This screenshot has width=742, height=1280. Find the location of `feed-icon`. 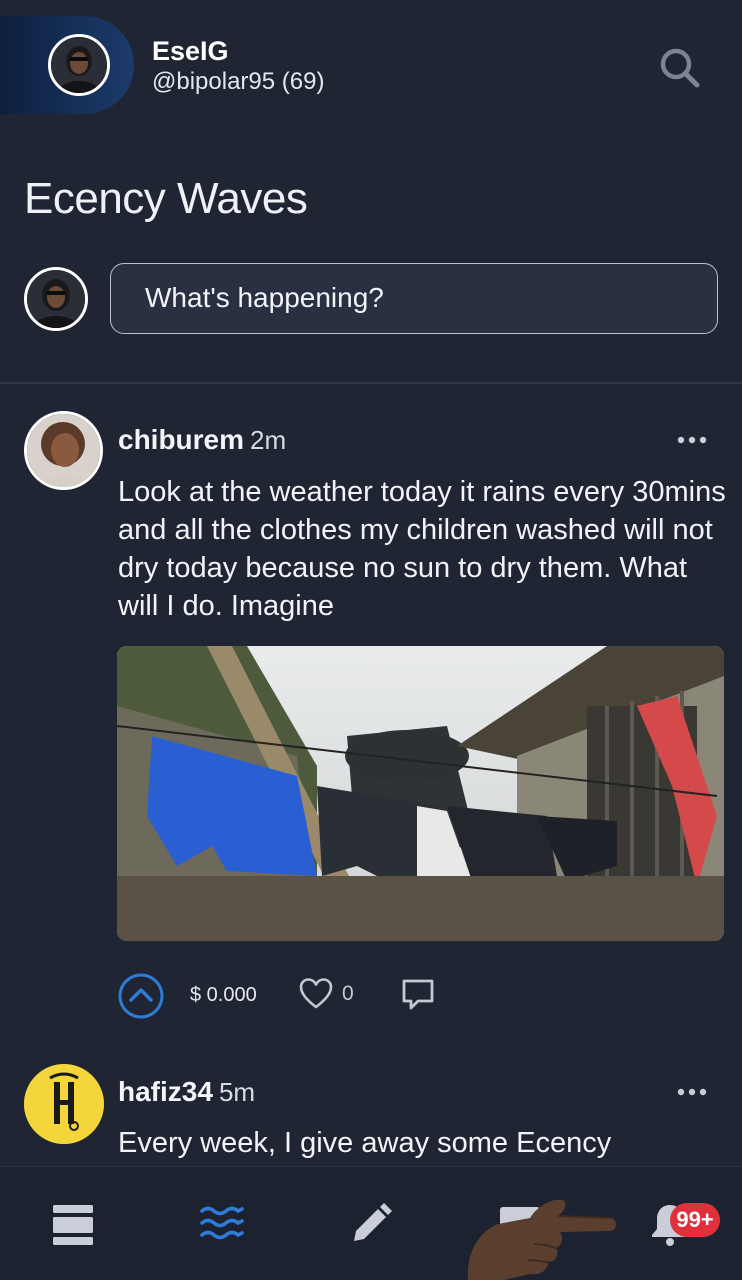

feed-icon is located at coordinates (73, 1225).